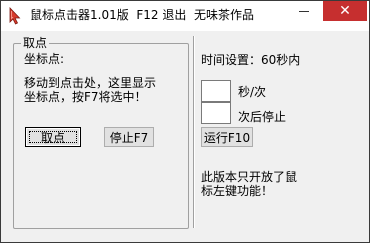 The image size is (370, 243). What do you see at coordinates (216, 113) in the screenshot?
I see `stop-after-input` at bounding box center [216, 113].